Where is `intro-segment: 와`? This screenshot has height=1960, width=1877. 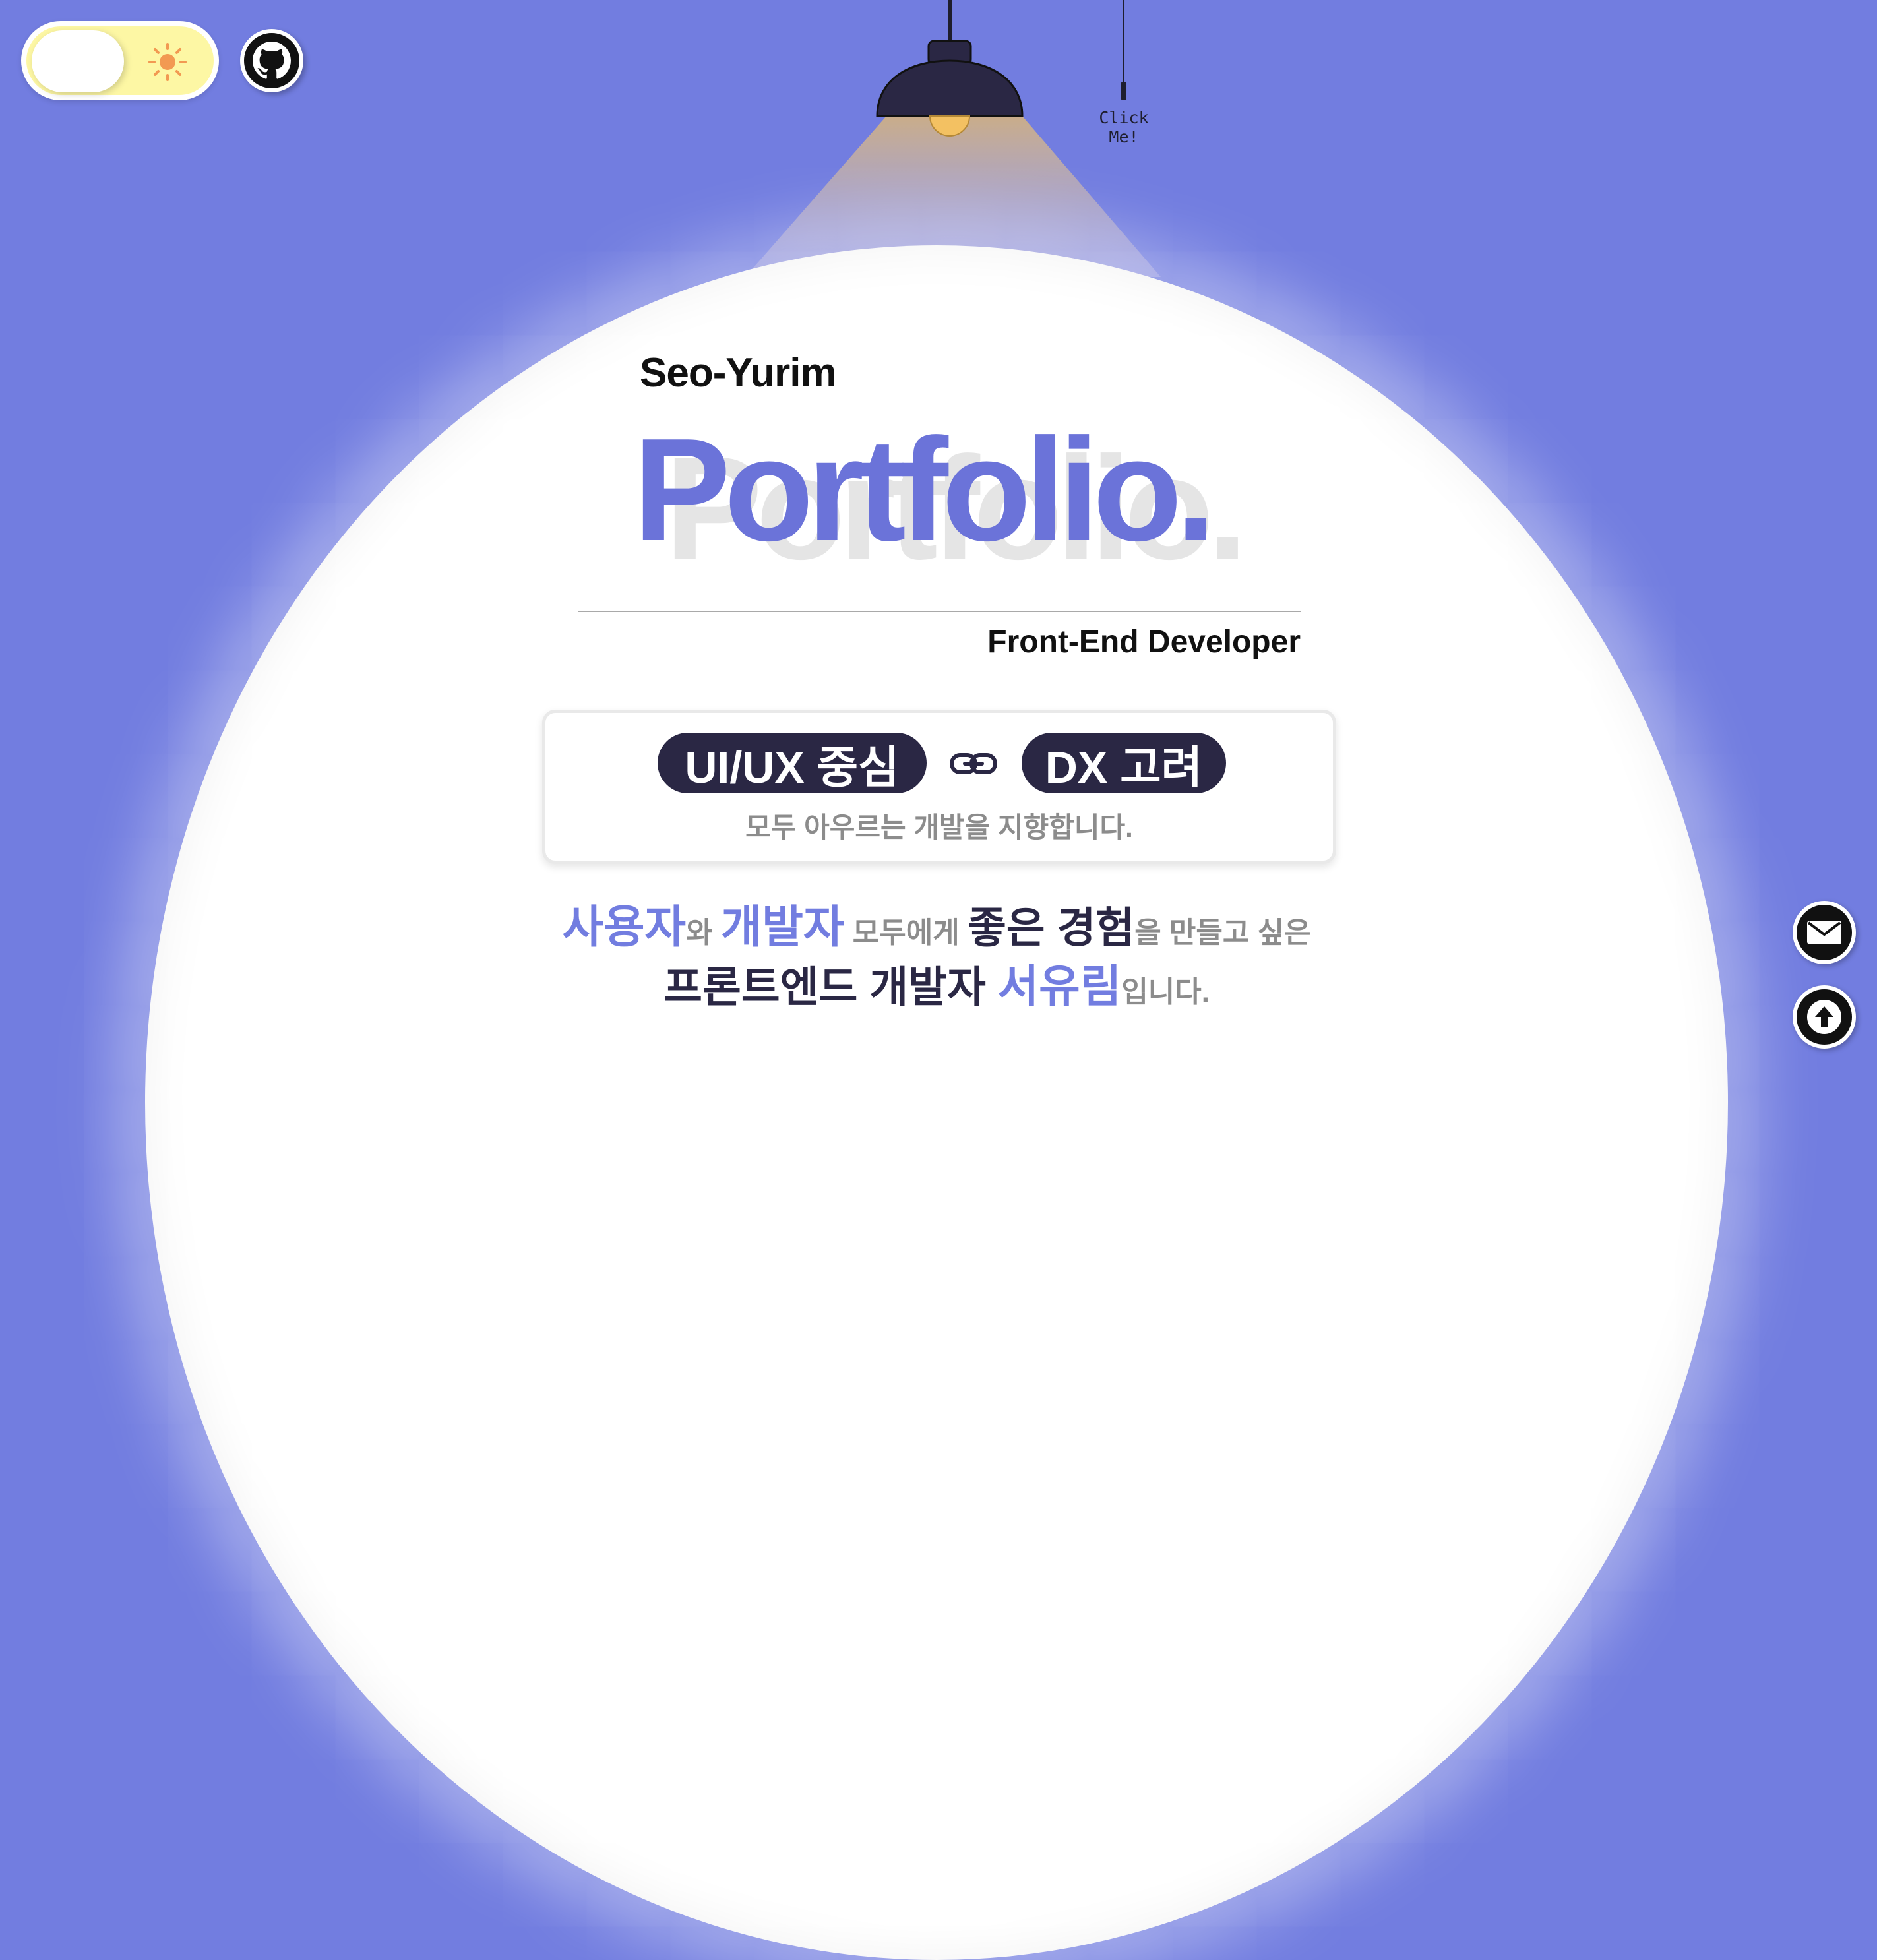
intro-segment: 와 is located at coordinates (703, 933).